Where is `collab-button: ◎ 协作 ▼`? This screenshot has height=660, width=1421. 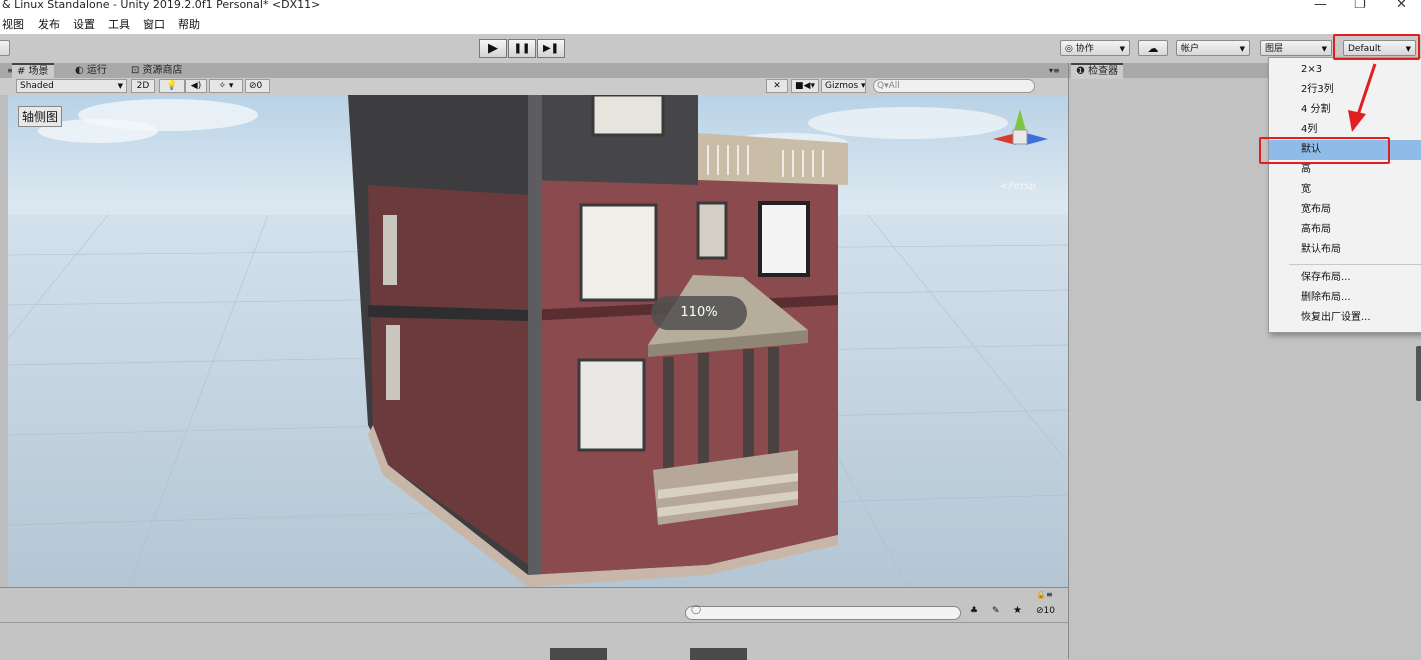 collab-button: ◎ 协作 ▼ is located at coordinates (1095, 48).